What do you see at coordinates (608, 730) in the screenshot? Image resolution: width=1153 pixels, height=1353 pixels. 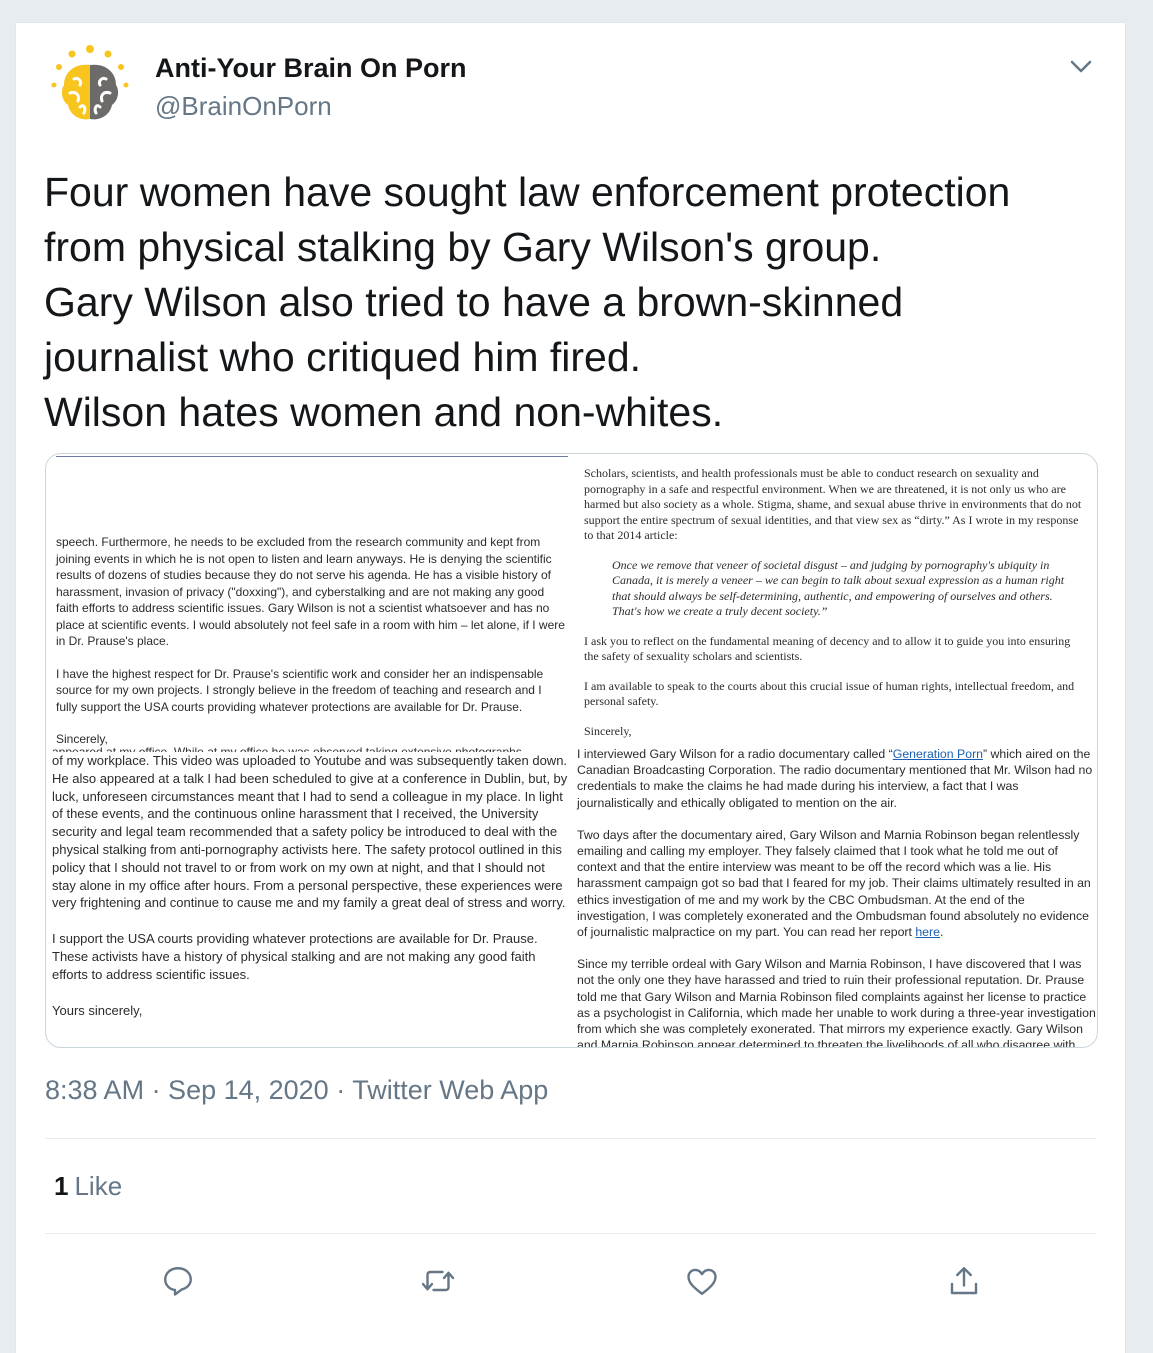 I see `letter-signoff: Sincerely,` at bounding box center [608, 730].